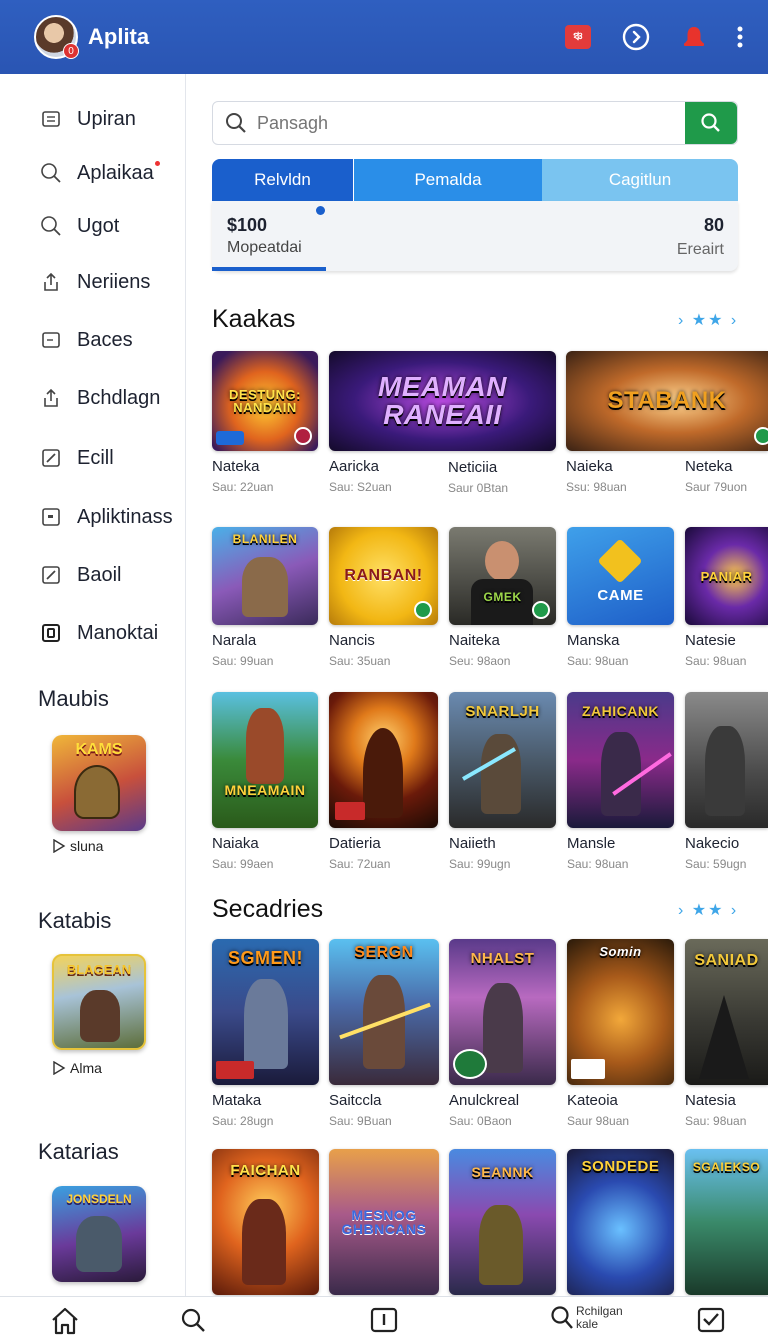  What do you see at coordinates (100, 398) in the screenshot?
I see `sidebar-item-bchdlagn: Bchdlagn` at bounding box center [100, 398].